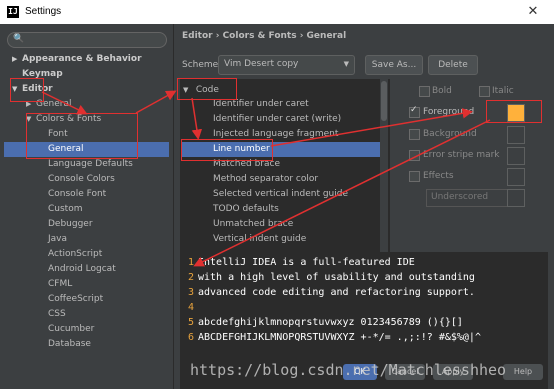 Image resolution: width=554 pixels, height=389 pixels. What do you see at coordinates (503, 91) in the screenshot?
I see `italic-label: Italic` at bounding box center [503, 91].